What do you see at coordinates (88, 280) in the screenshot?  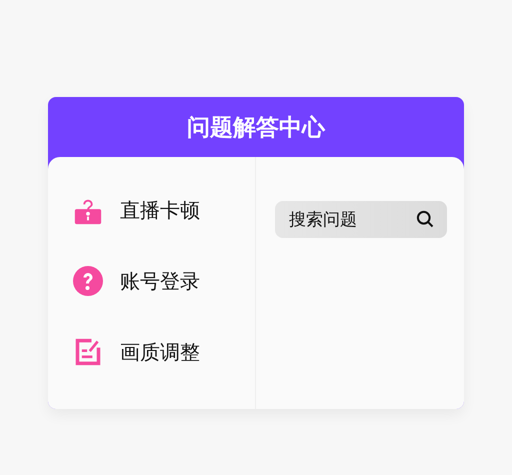 I see `help-icon` at bounding box center [88, 280].